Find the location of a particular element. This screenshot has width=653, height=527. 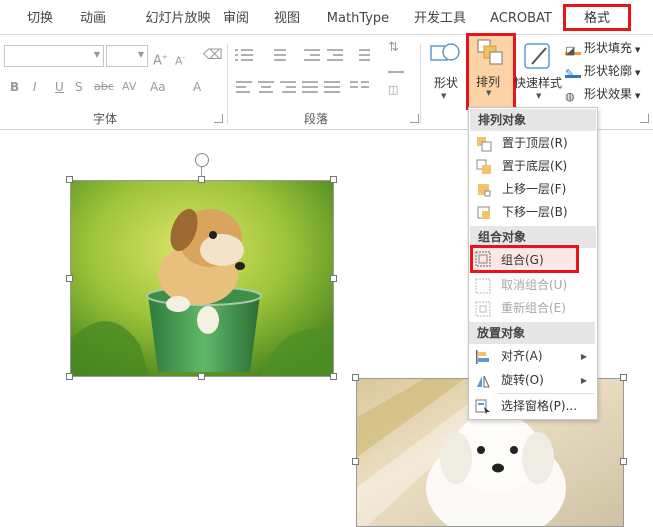

rotate-handle-icon is located at coordinates (202, 160).